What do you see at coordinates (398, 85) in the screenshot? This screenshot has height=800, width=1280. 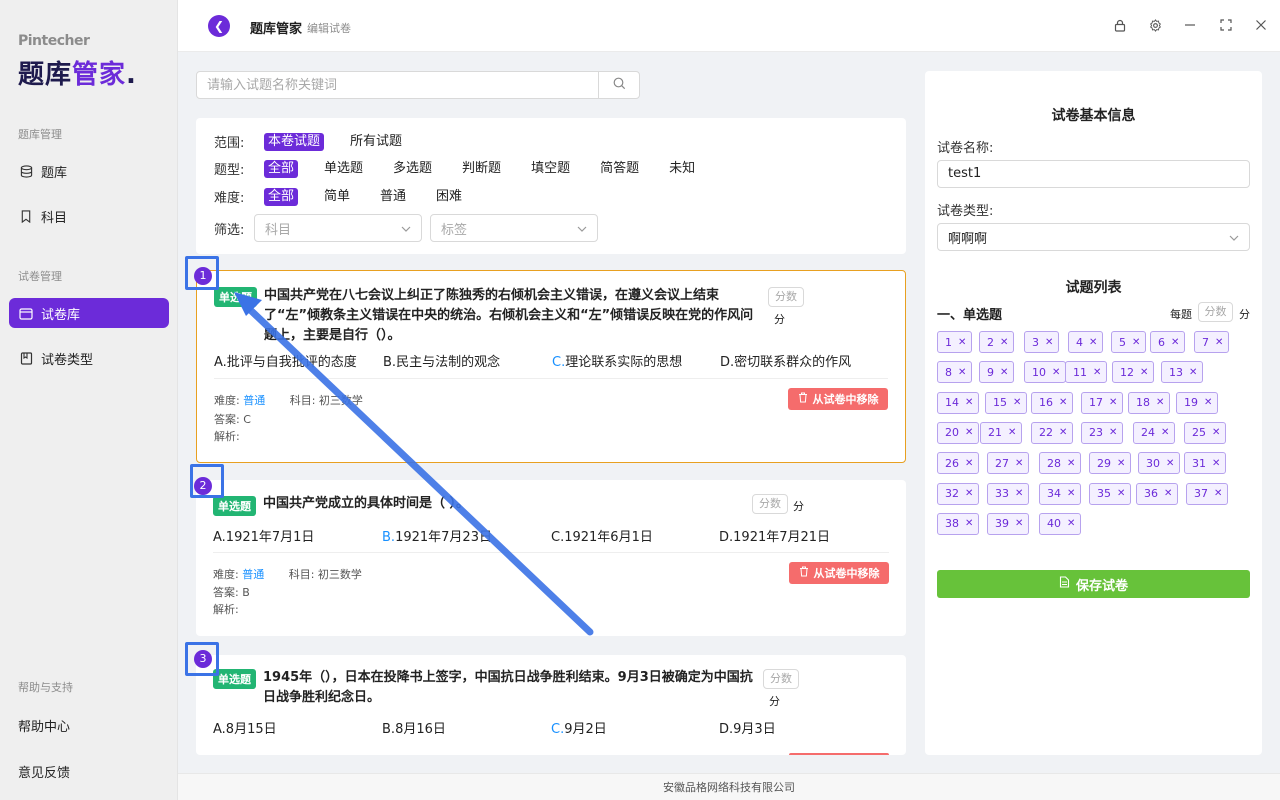 I see `search-input` at bounding box center [398, 85].